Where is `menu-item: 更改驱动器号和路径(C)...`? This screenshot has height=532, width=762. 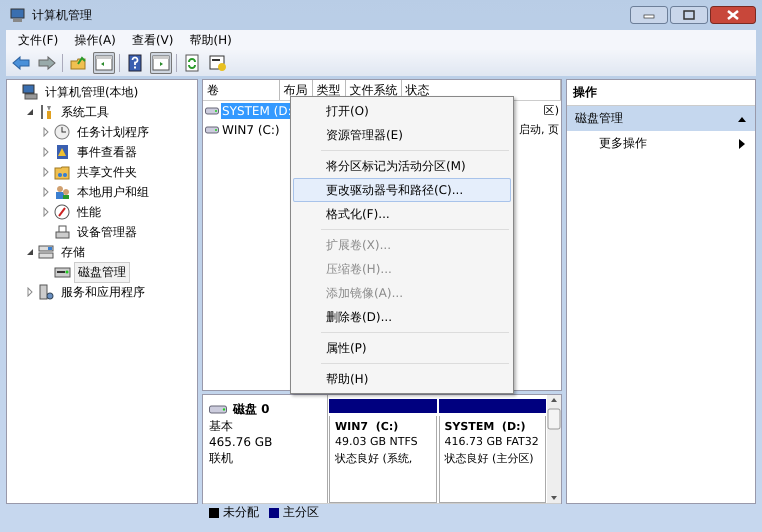
menu-item: 更改驱动器号和路径(C)... is located at coordinates (402, 190).